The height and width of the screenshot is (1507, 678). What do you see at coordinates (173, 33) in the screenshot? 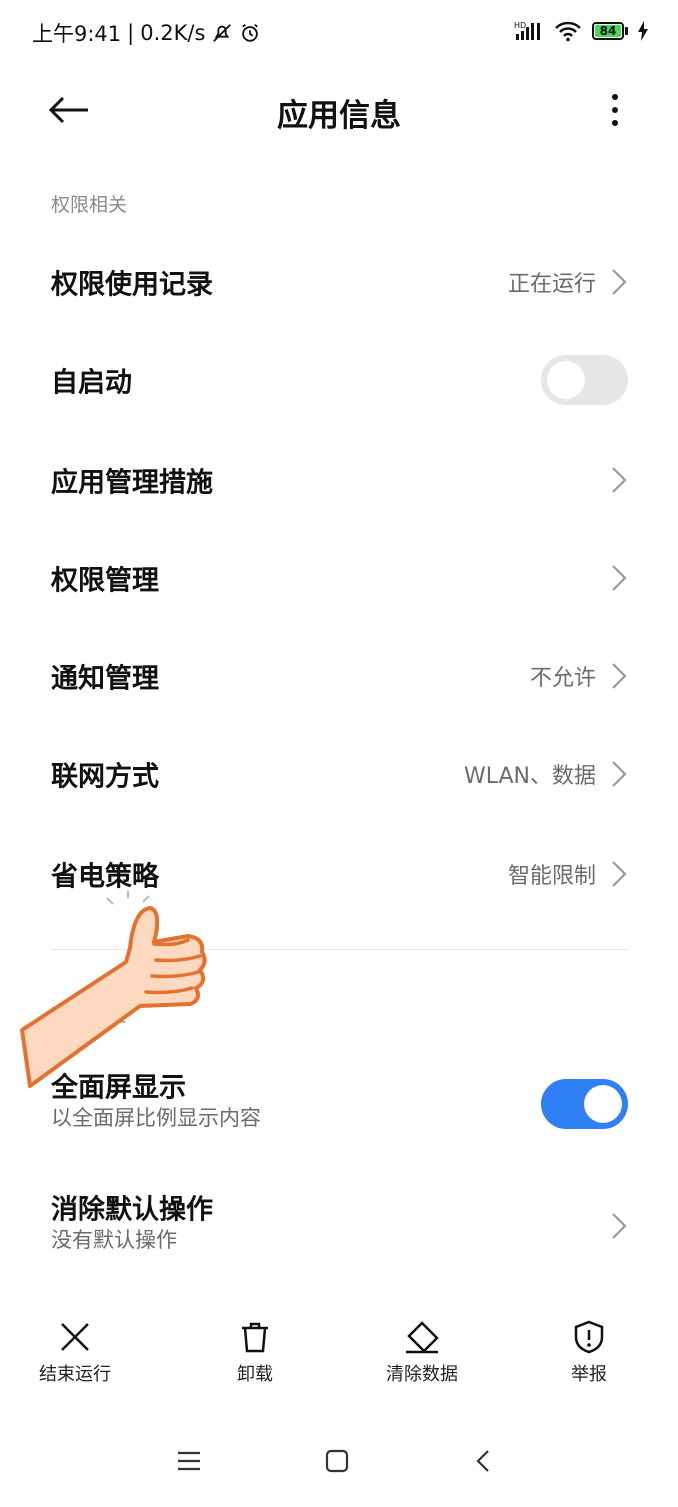
I see `status-network-speed: 0.2K/s` at bounding box center [173, 33].